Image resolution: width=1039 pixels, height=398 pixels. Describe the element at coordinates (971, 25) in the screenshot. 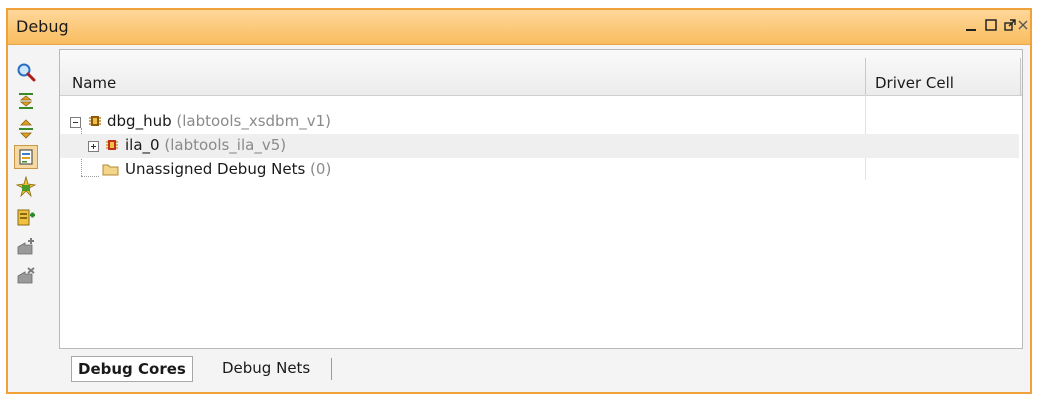

I see `minimize-icon` at that location.